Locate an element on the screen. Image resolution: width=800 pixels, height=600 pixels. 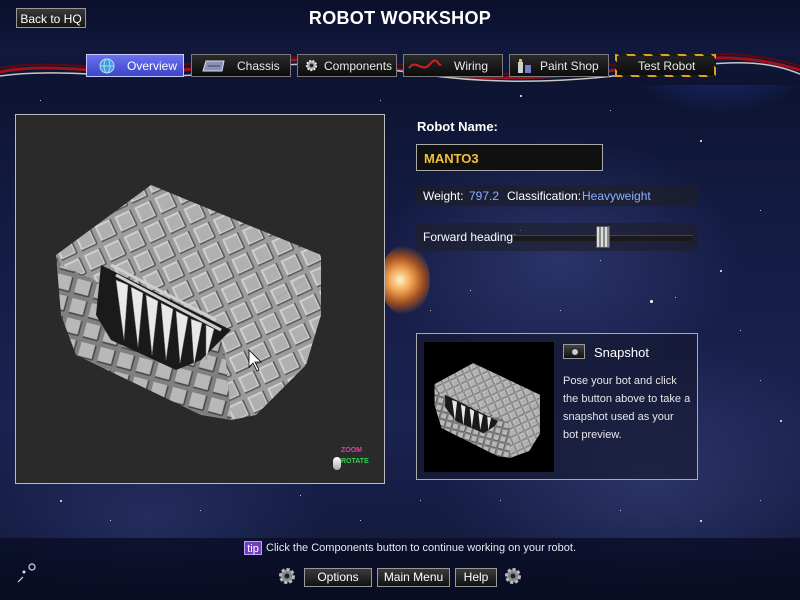
planet-icon is located at coordinates (26, 573).